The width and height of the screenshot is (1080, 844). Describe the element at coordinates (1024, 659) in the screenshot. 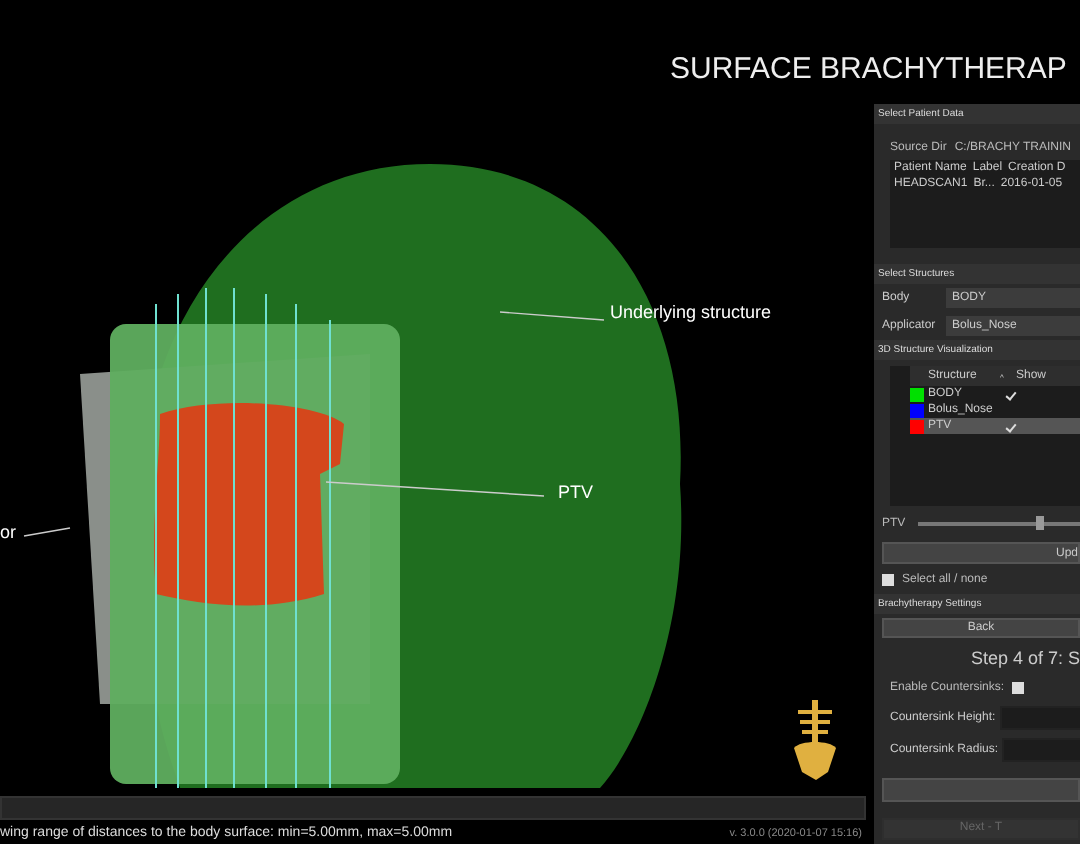

I see `step-title: Step 4 of 7: S` at that location.